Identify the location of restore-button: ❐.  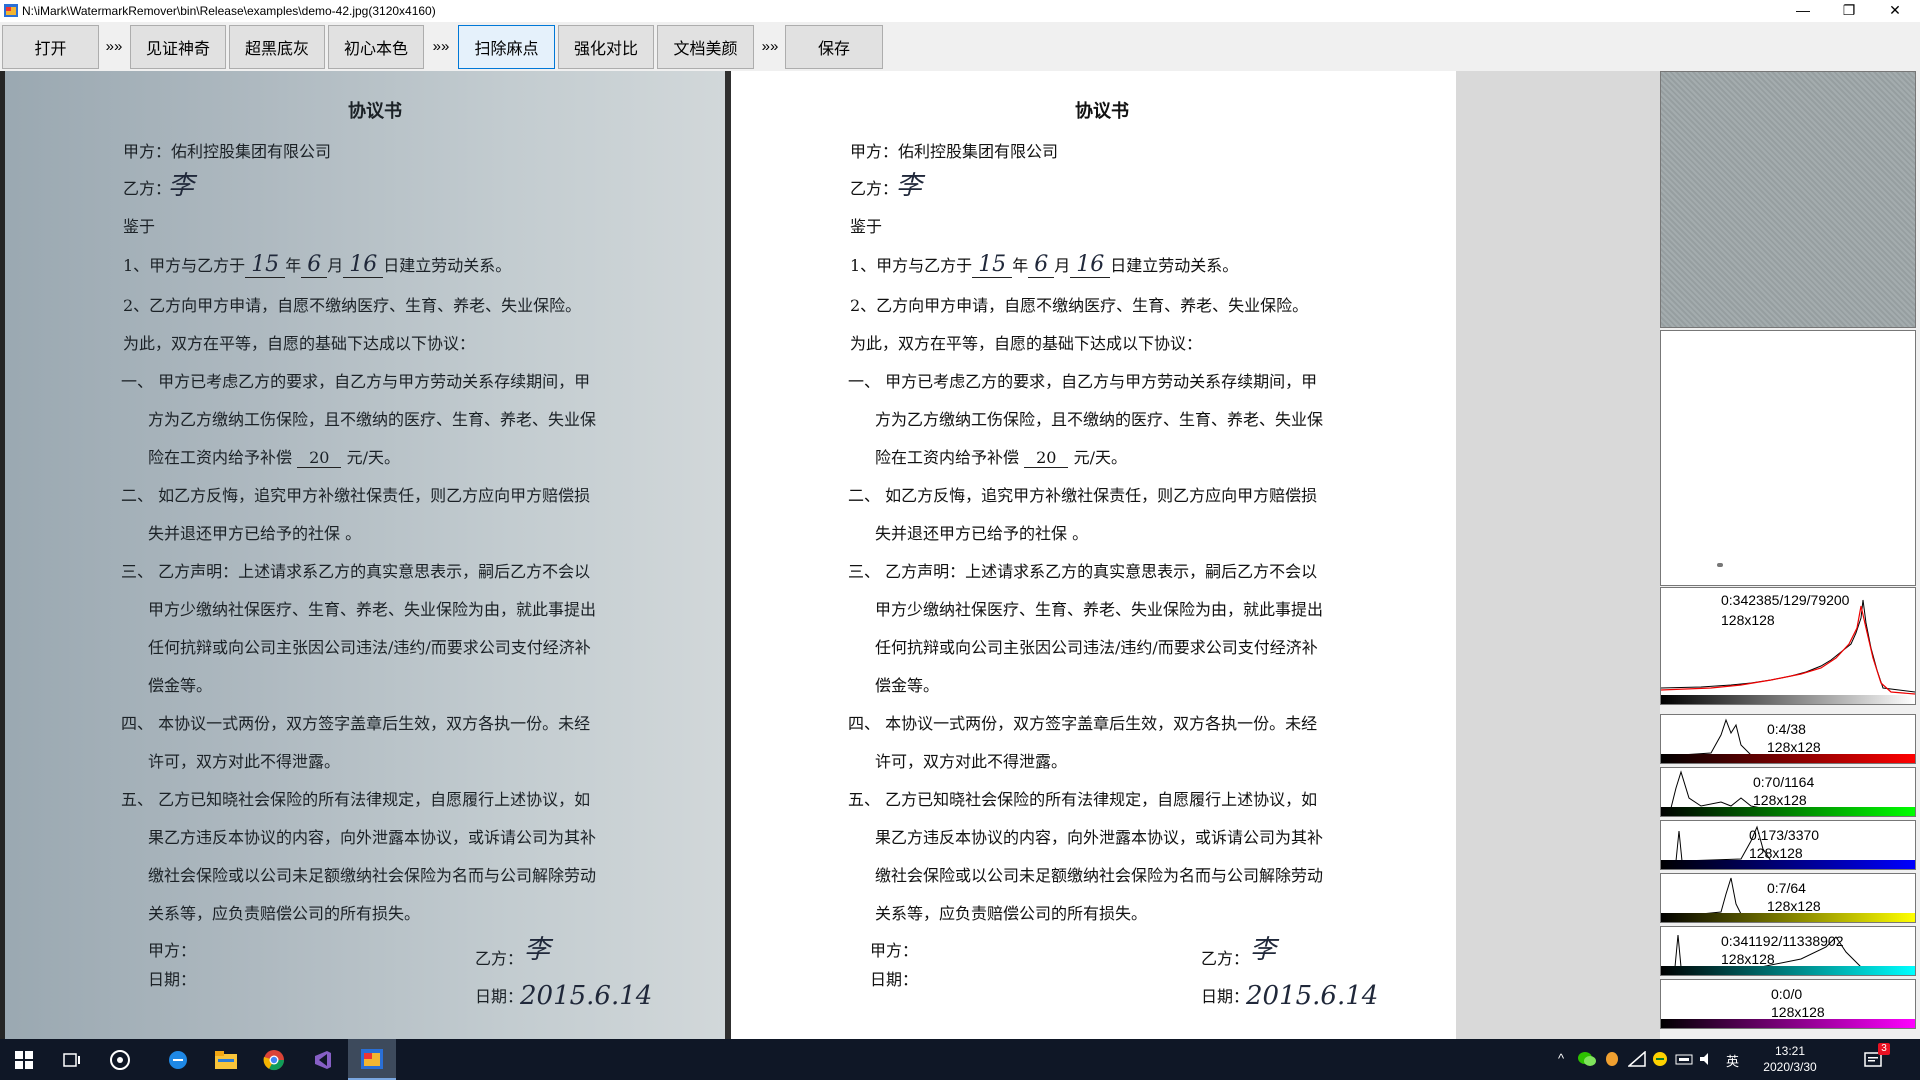
(1849, 11).